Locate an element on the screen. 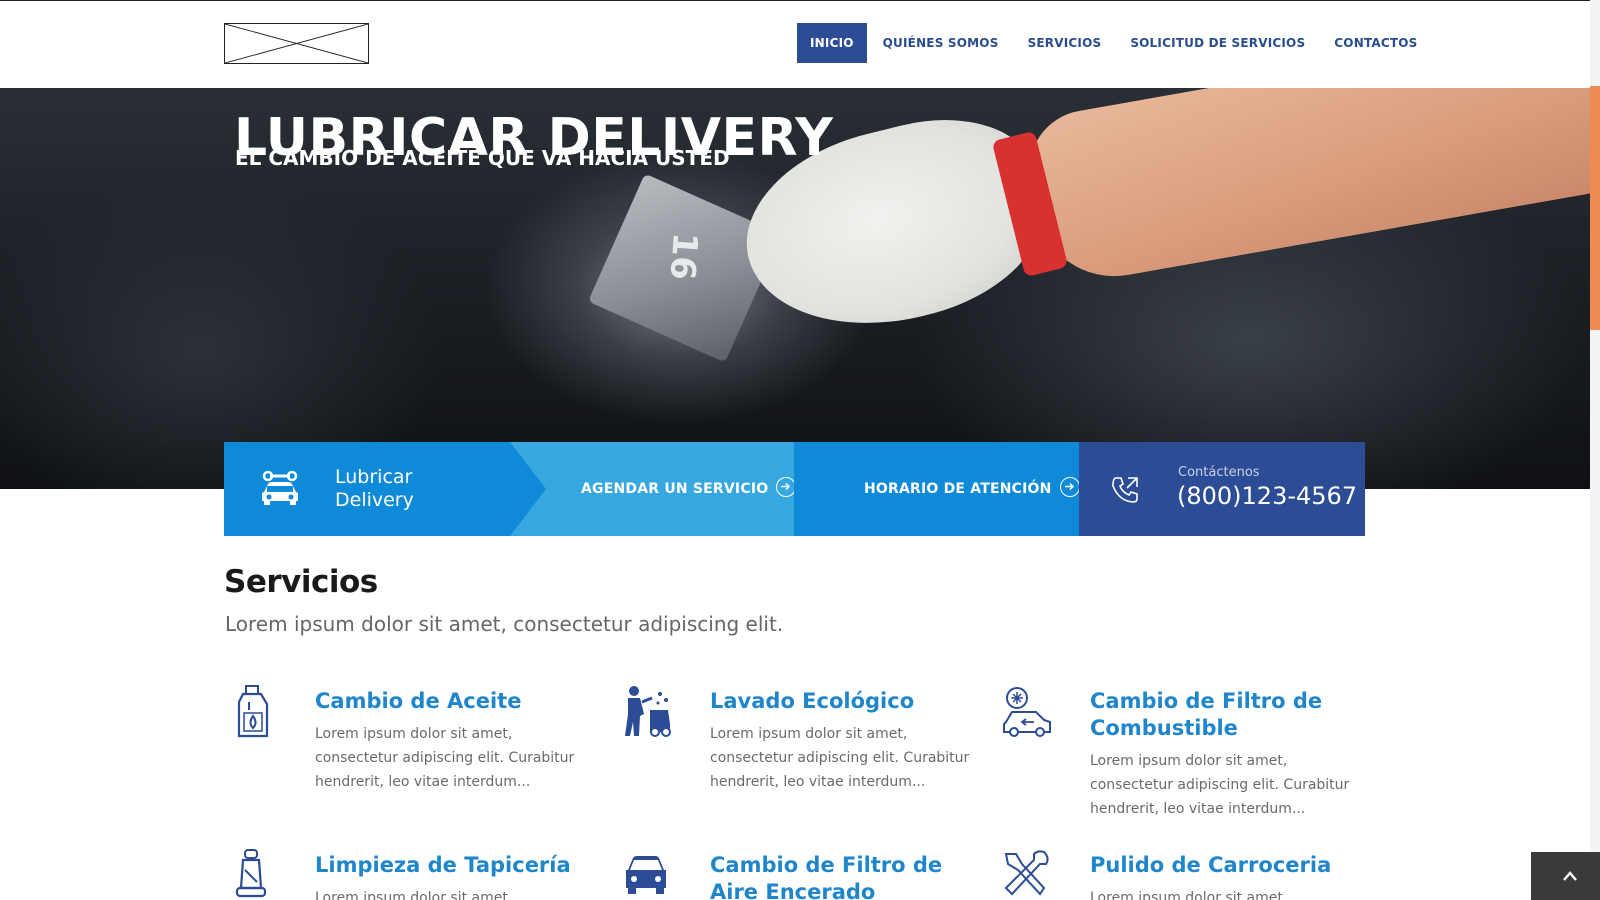 This screenshot has width=1600, height=900. hours-label: HORARIO DE ATENCIÓN is located at coordinates (958, 489).